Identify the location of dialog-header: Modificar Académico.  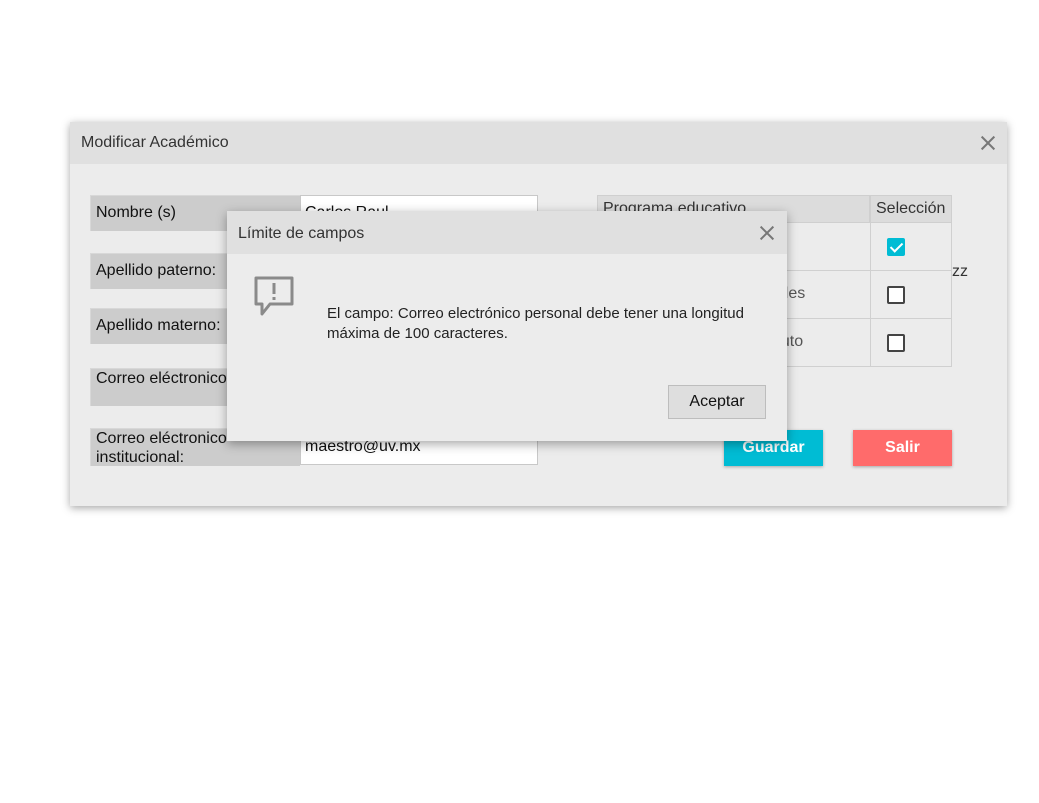
(538, 143).